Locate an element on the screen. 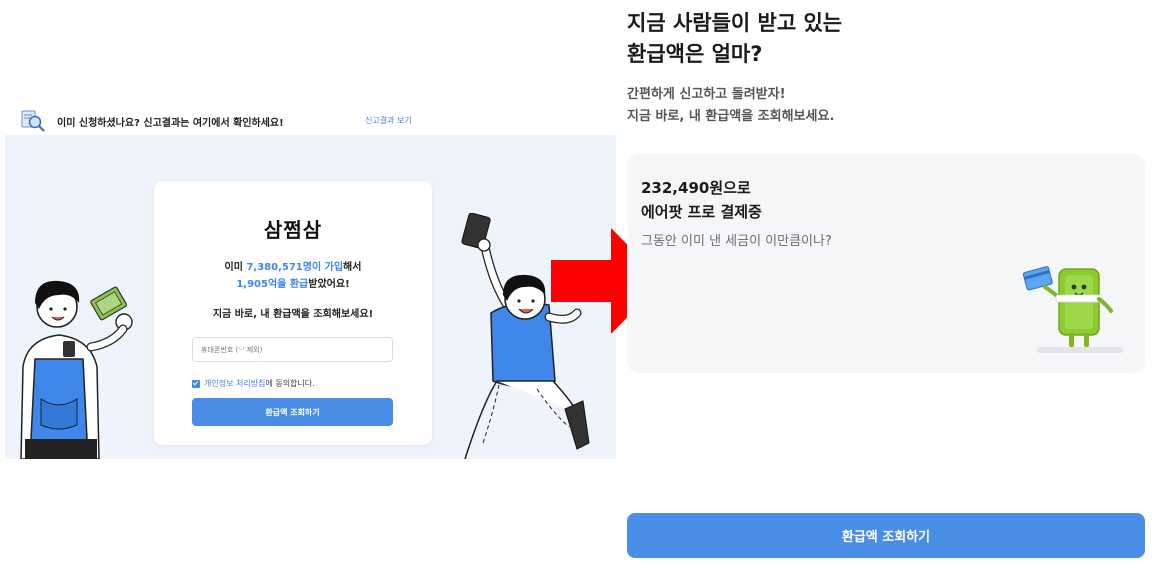 The width and height of the screenshot is (1157, 578). page-title: 지금 사람들이 받고 있는 환급액은 얼마? is located at coordinates (734, 39).